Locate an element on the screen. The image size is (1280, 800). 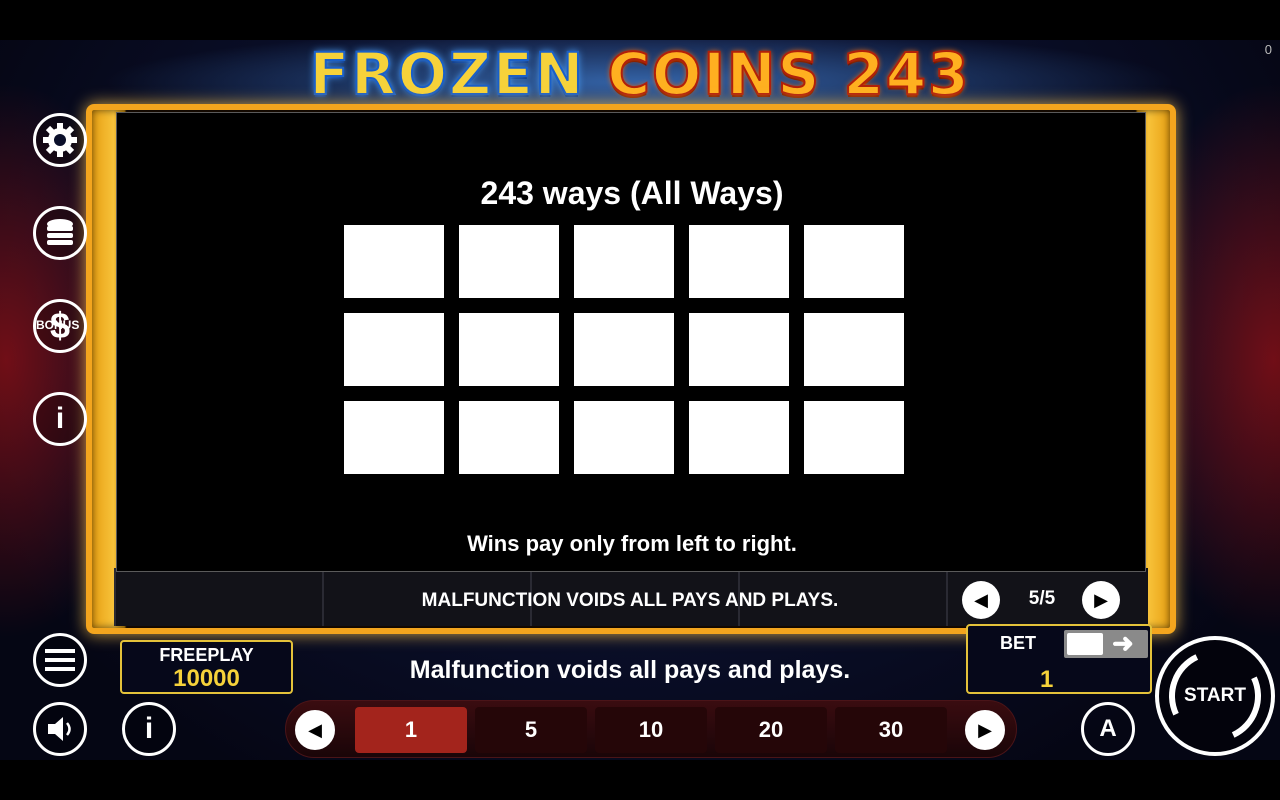
paytable-info-button: i is located at coordinates (149, 729).